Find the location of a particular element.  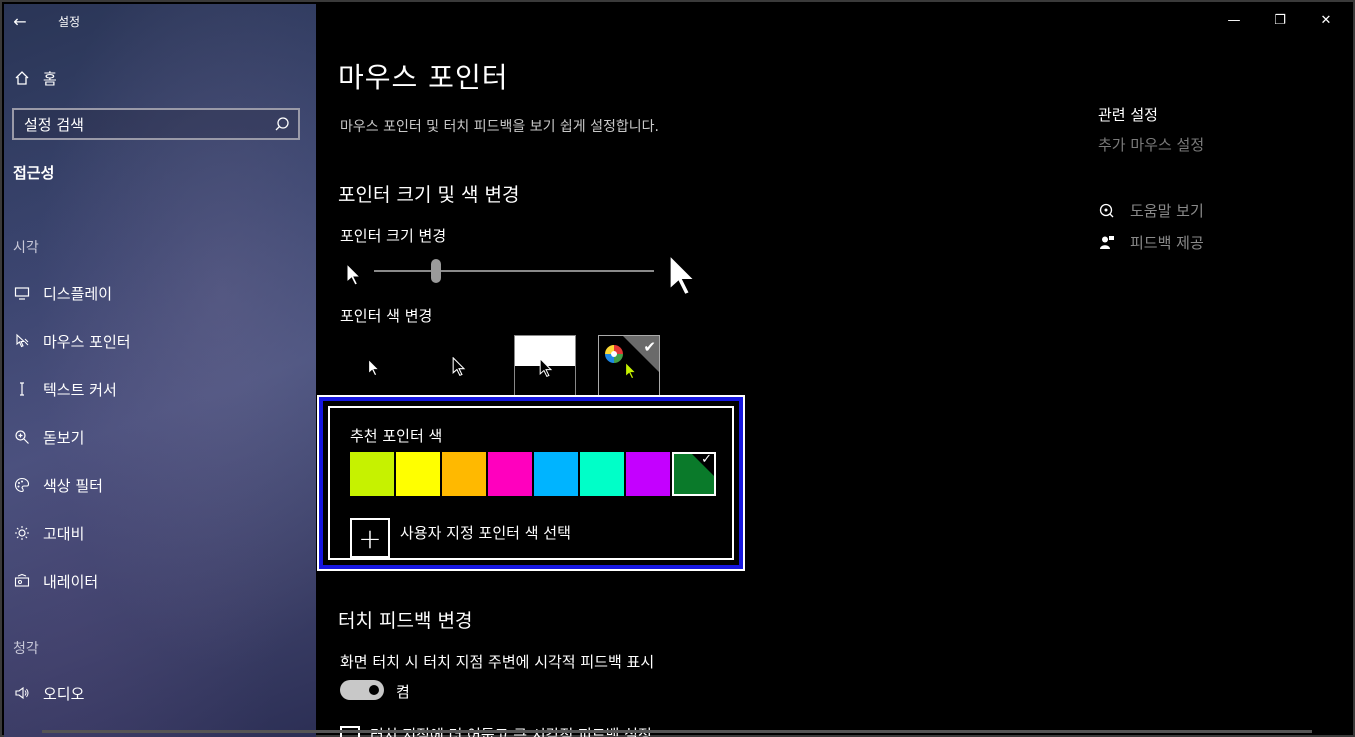

sidebar-item-label: 오디오 is located at coordinates (64, 693).